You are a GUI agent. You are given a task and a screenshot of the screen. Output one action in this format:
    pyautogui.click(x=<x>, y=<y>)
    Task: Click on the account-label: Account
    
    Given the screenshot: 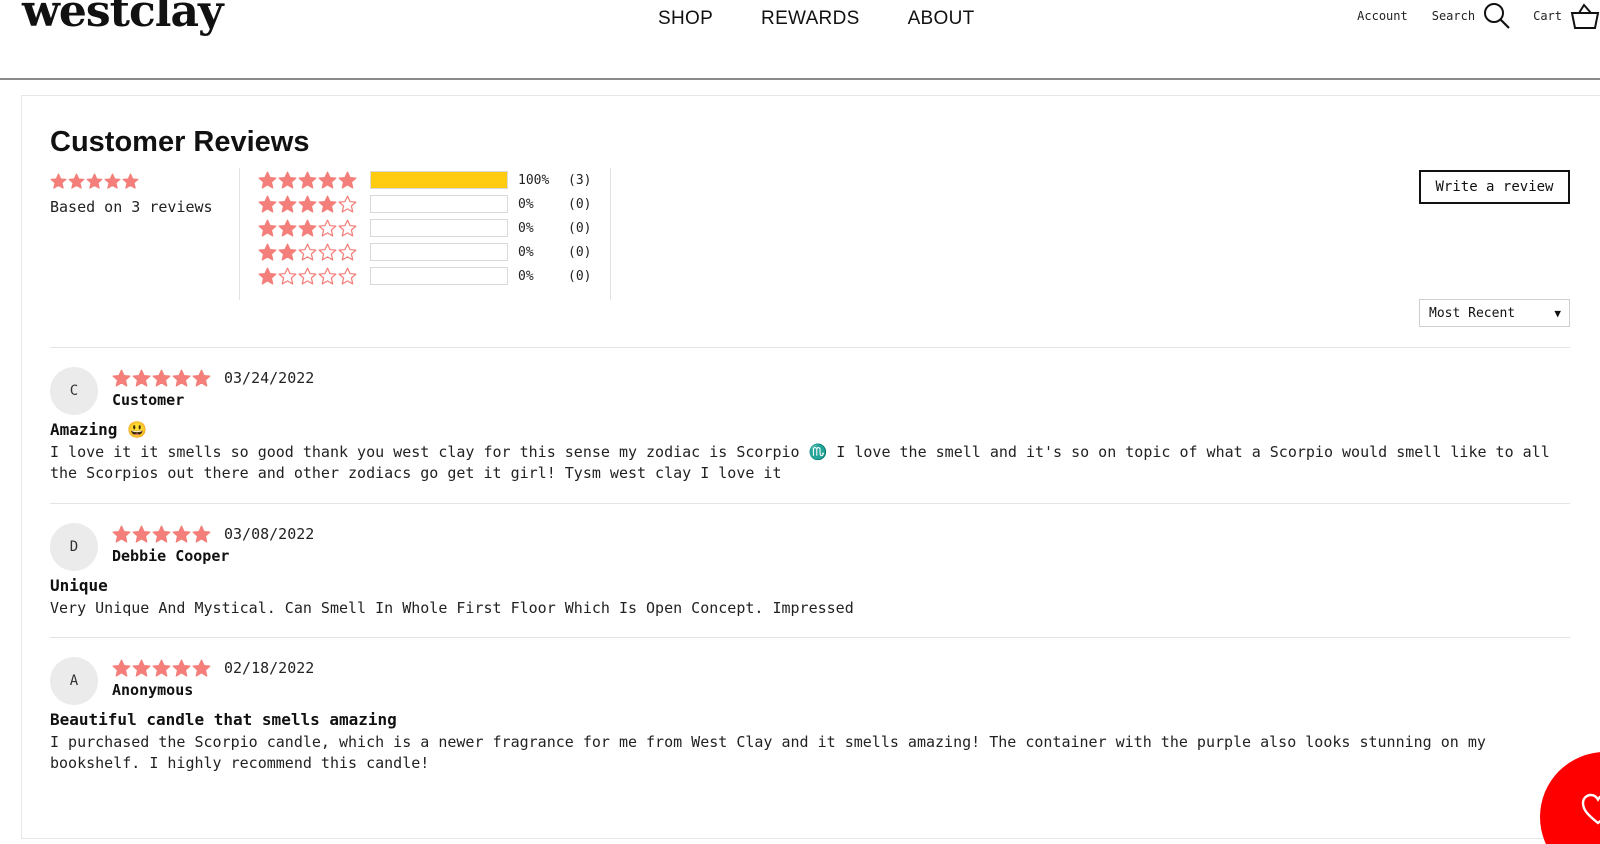 What is the action you would take?
    pyautogui.click(x=1382, y=16)
    